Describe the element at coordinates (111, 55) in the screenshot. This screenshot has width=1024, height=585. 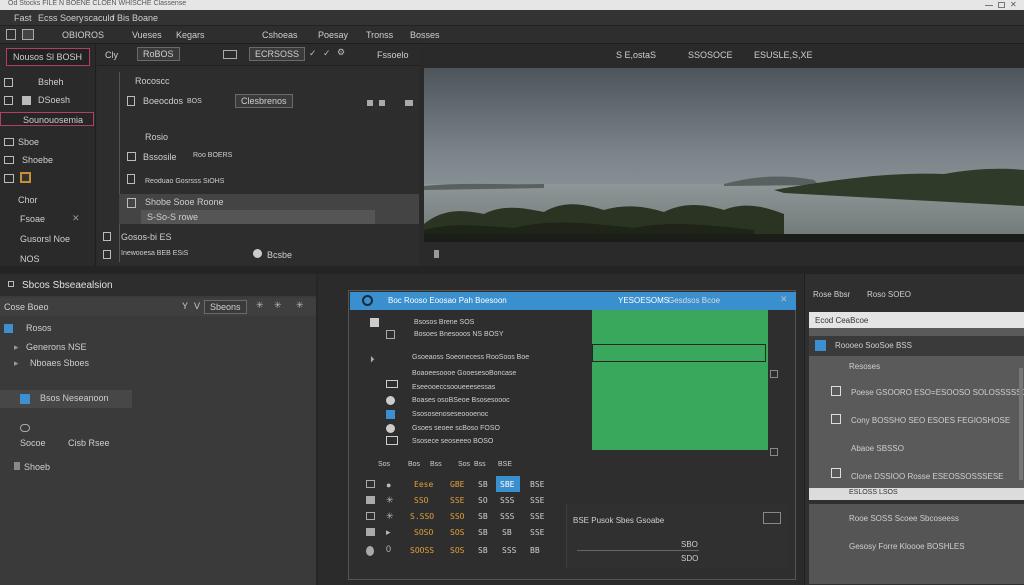
I see `toolbar-item: Cly` at that location.